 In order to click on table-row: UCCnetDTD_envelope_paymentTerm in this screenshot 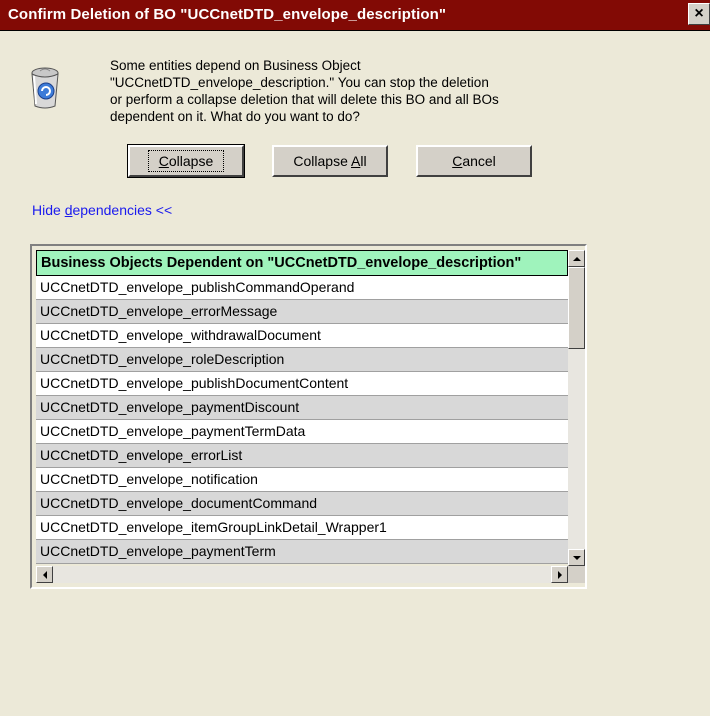, I will do `click(302, 552)`.